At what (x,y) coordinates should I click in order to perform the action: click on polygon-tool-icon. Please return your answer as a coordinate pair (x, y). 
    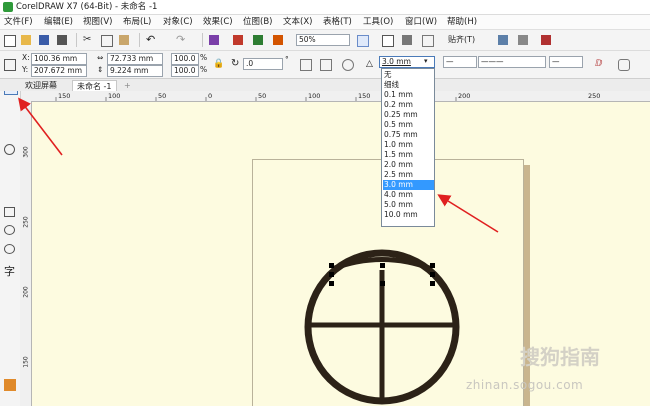
    Looking at the image, I should click on (9, 249).